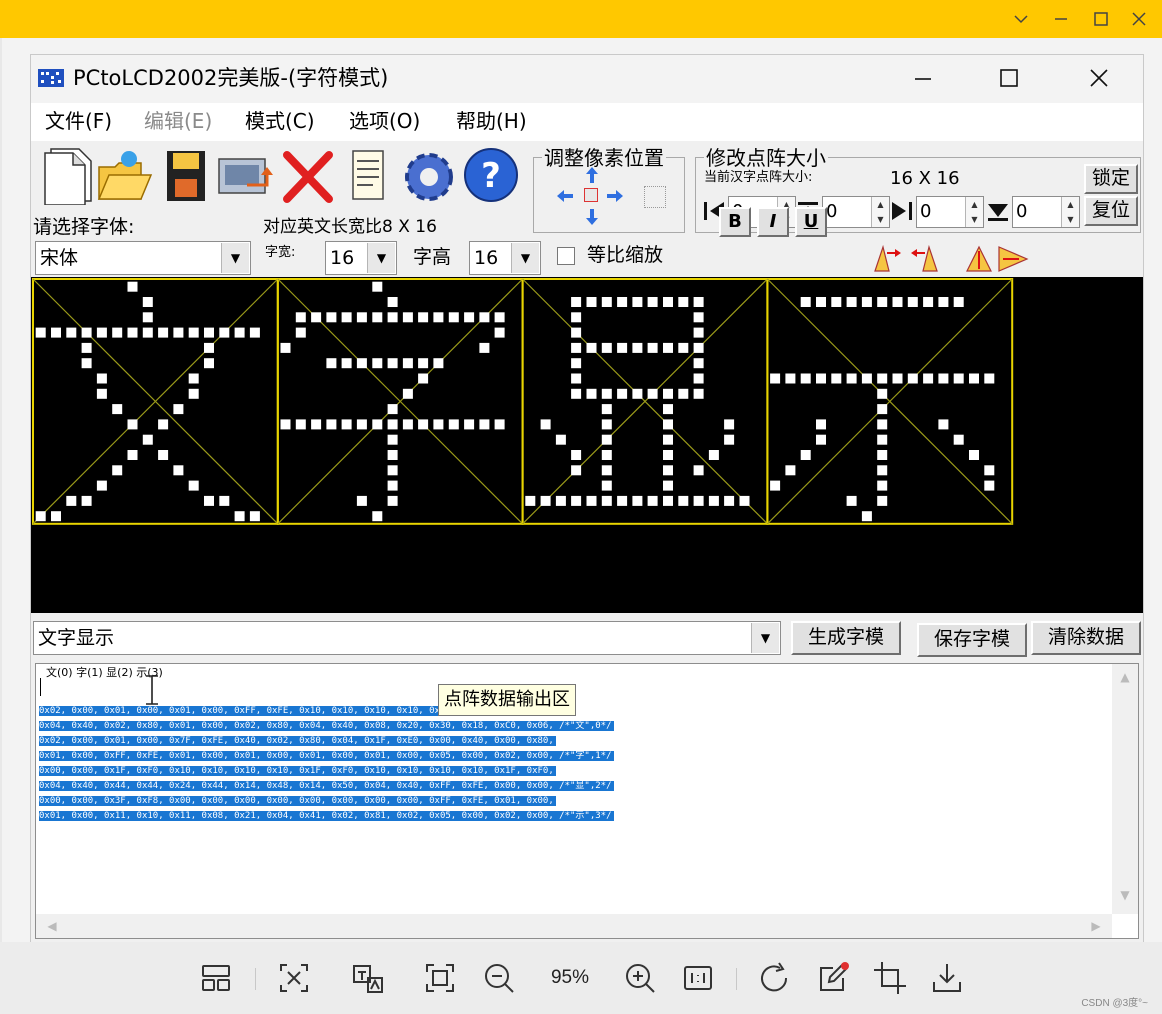 Image resolution: width=1162 pixels, height=1014 pixels. I want to click on shrink-bottom-icon, so click(998, 211).